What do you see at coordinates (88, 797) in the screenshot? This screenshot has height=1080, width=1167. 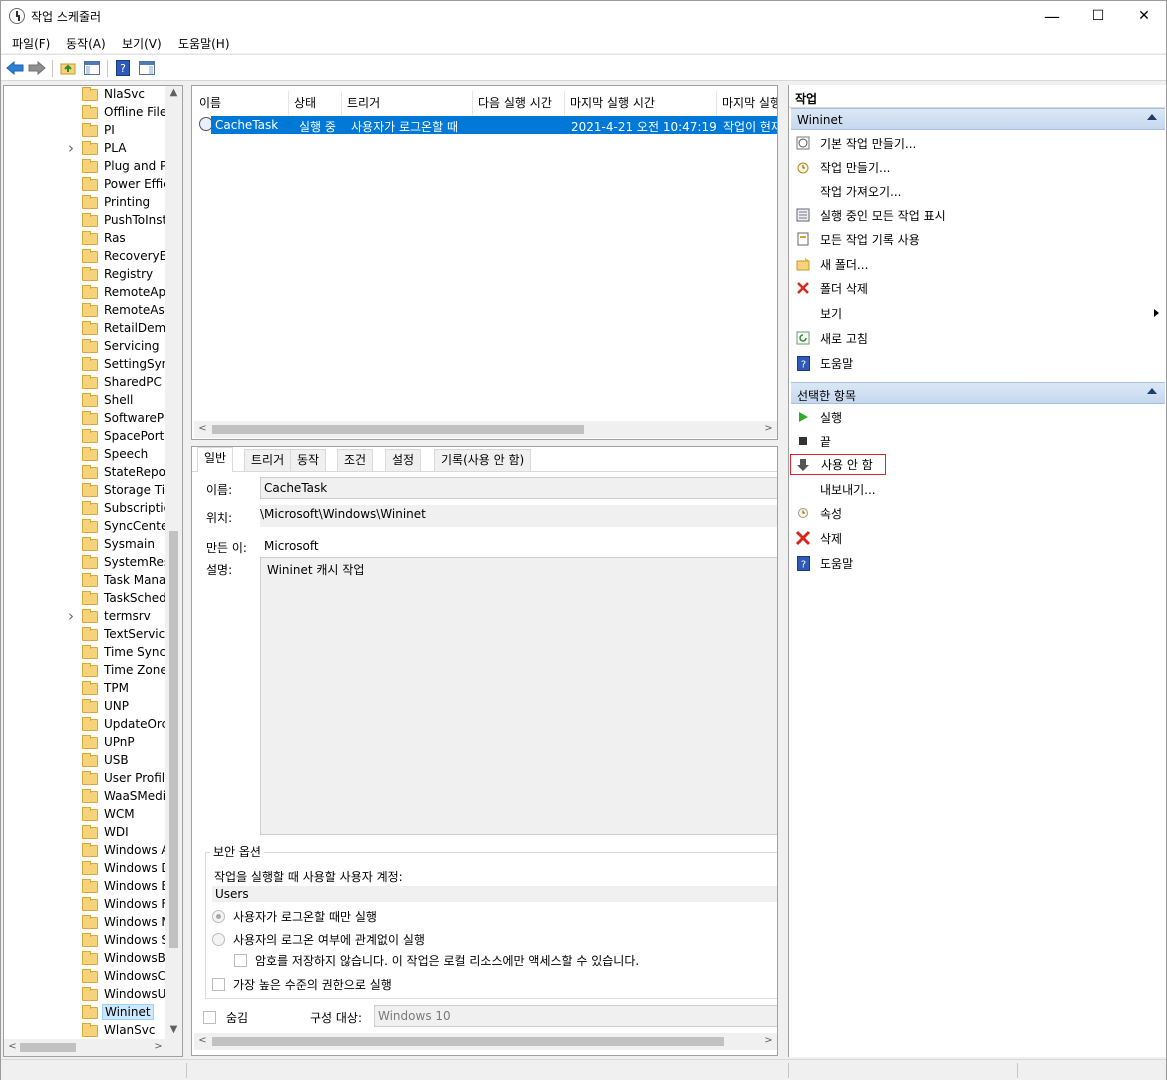 I see `tree-item: WaaSMedic` at bounding box center [88, 797].